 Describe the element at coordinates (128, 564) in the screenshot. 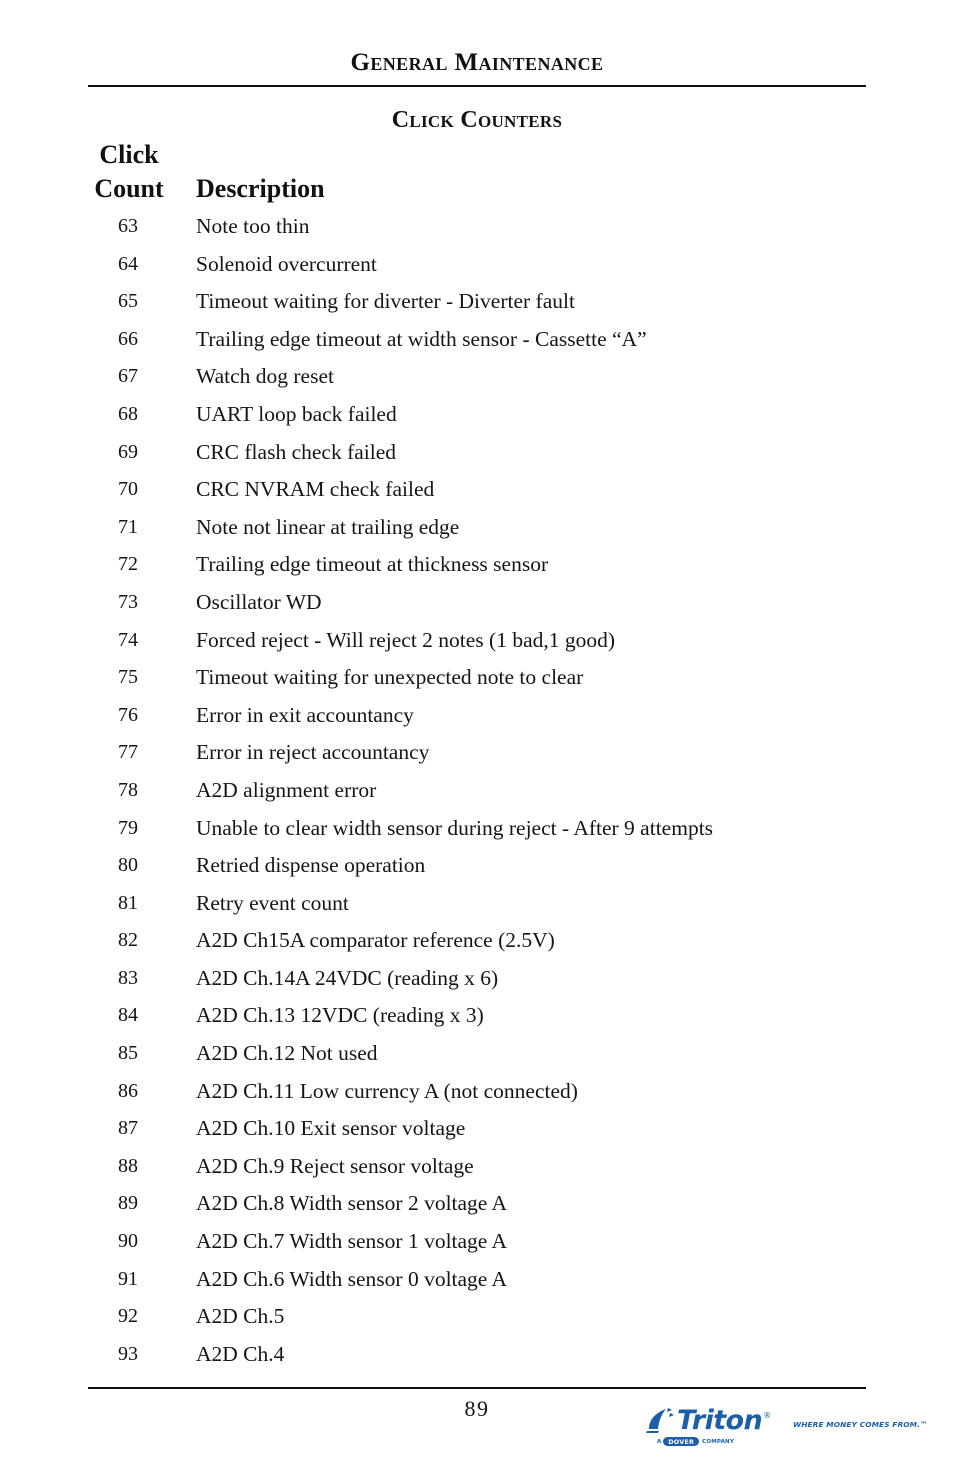

I see `click-count-value: 72` at that location.